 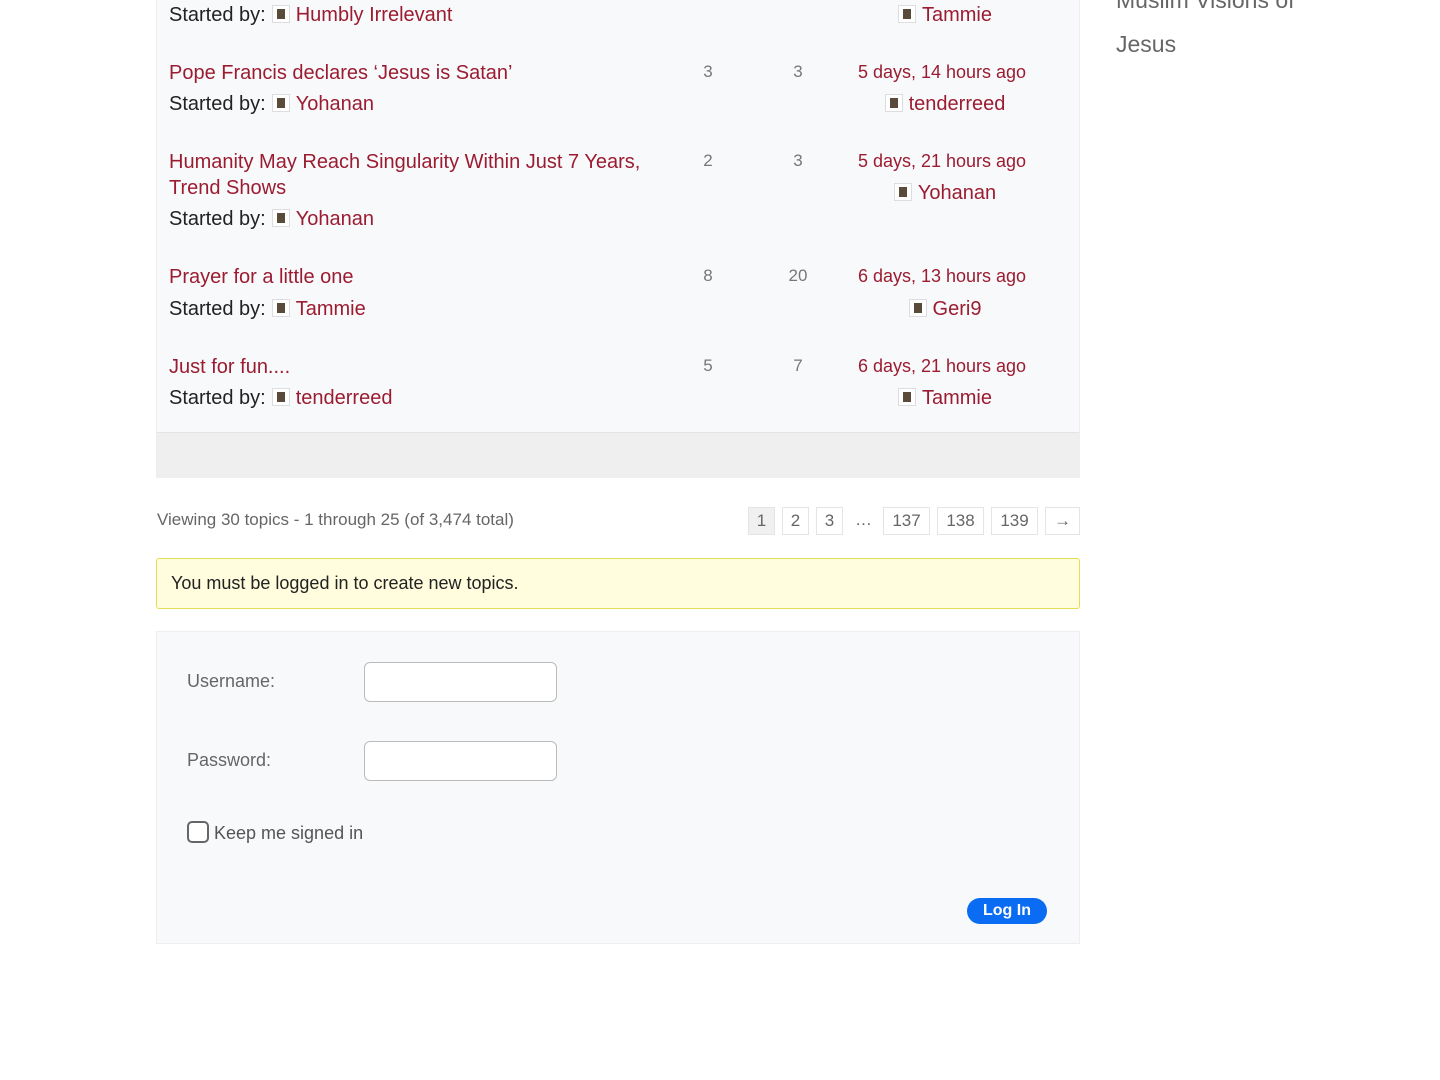 I want to click on author-link: tenderreed, so click(x=344, y=398).